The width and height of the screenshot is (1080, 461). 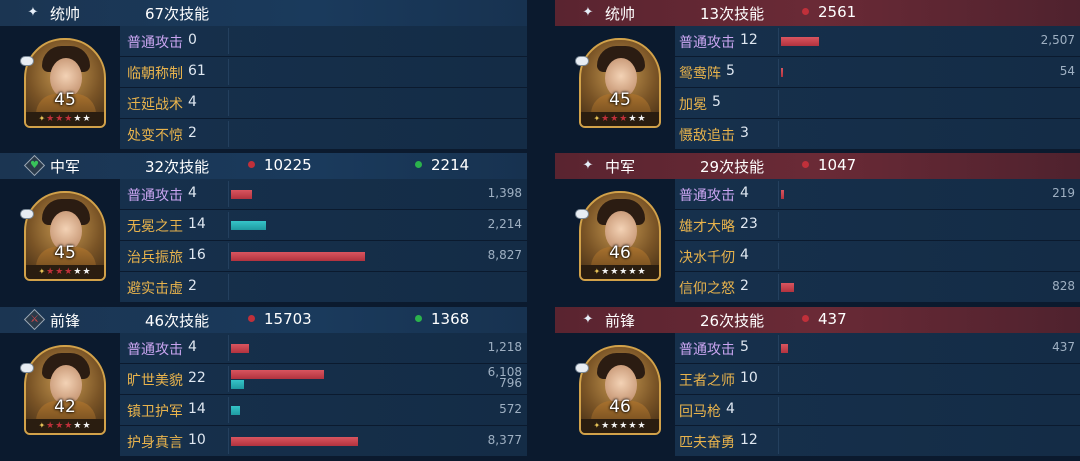 What do you see at coordinates (323, 41) in the screenshot?
I see `skill-row: 普通攻击 0` at bounding box center [323, 41].